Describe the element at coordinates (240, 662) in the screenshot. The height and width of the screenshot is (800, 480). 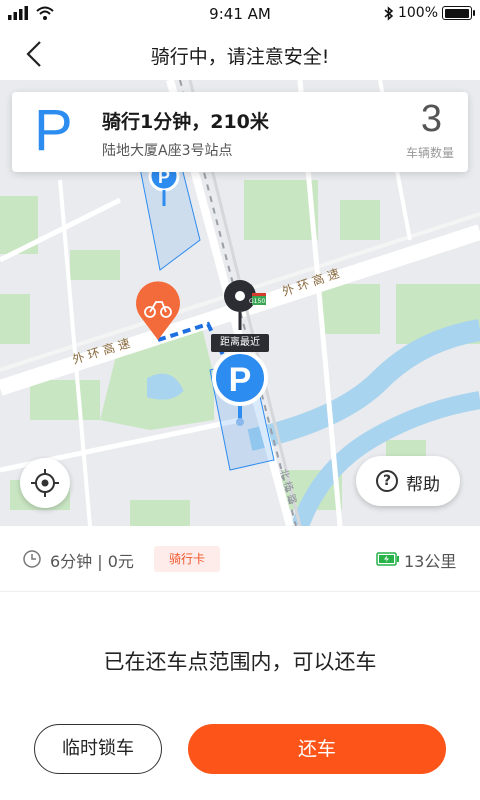
I see `return-status-message: 已在还车点范围内，可以还车` at that location.